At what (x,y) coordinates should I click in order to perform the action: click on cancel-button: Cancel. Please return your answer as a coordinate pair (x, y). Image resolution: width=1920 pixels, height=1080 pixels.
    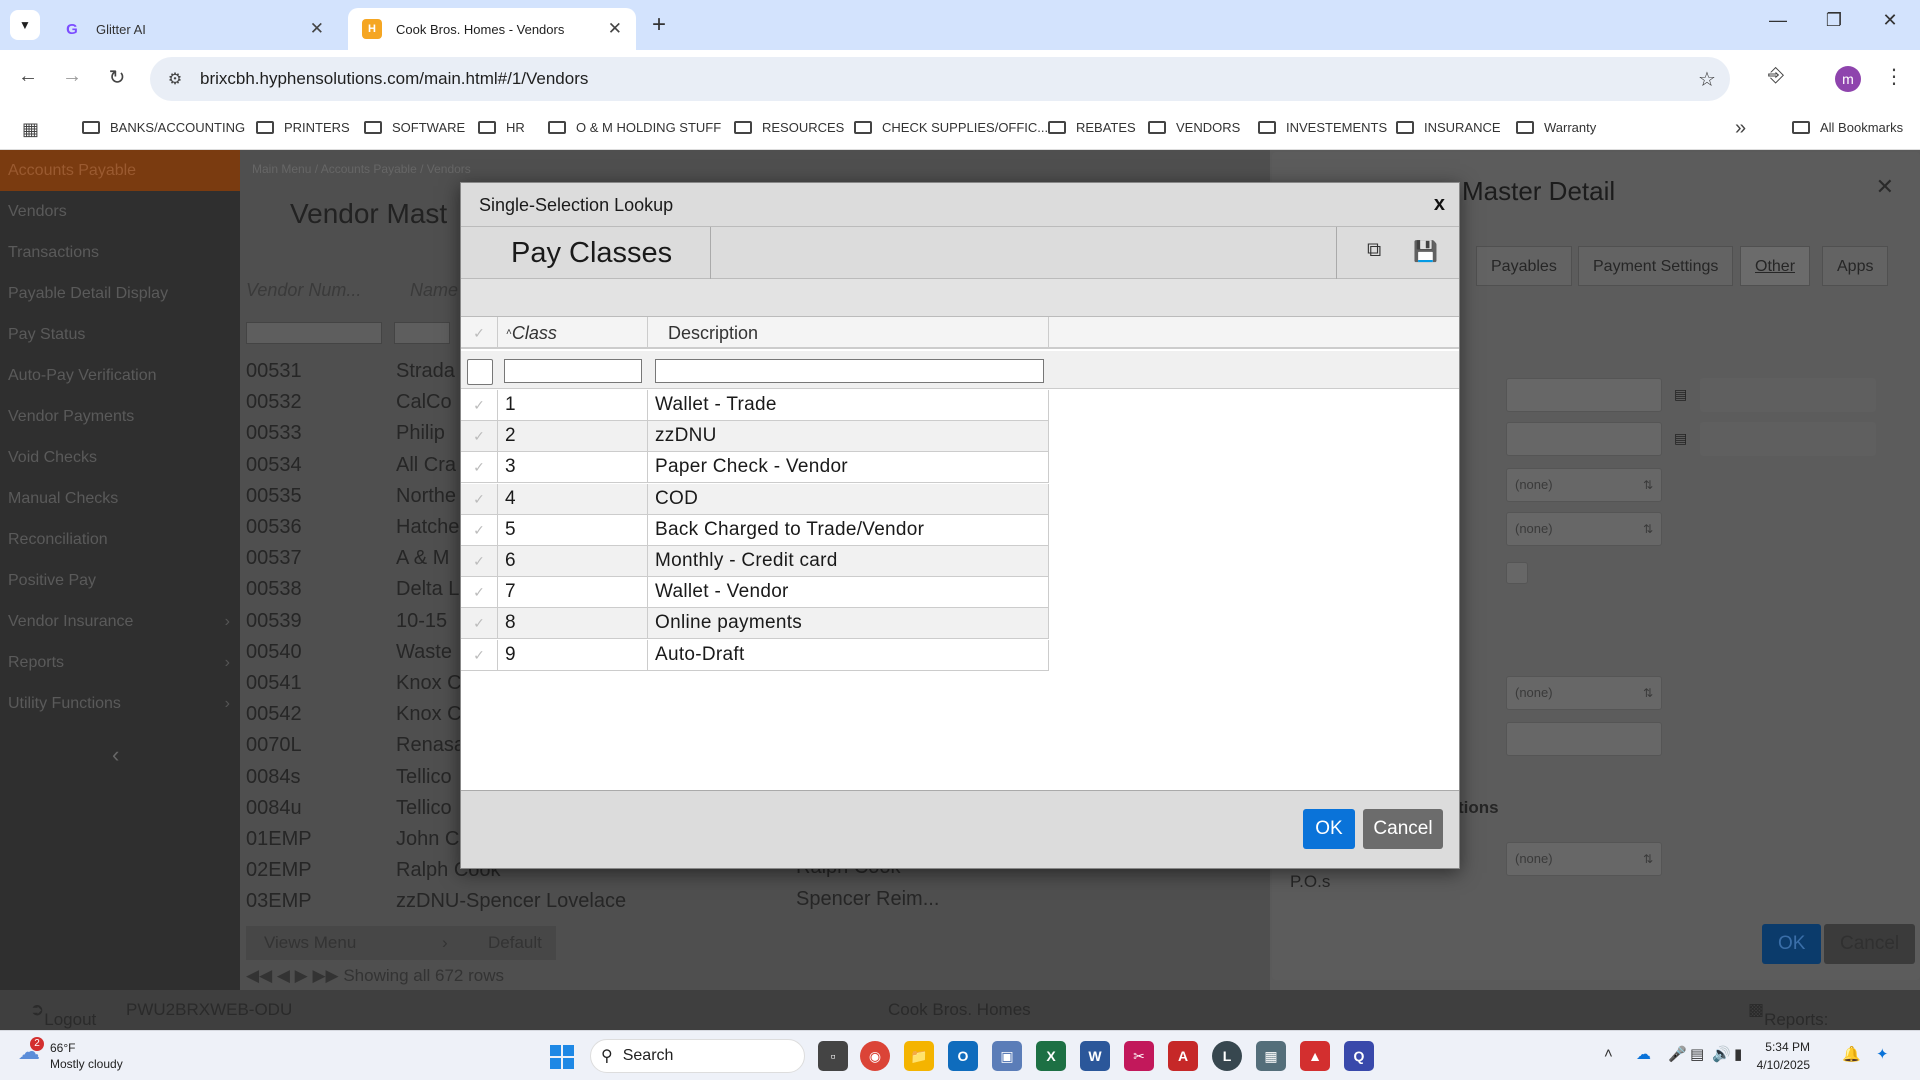
    Looking at the image, I should click on (1403, 829).